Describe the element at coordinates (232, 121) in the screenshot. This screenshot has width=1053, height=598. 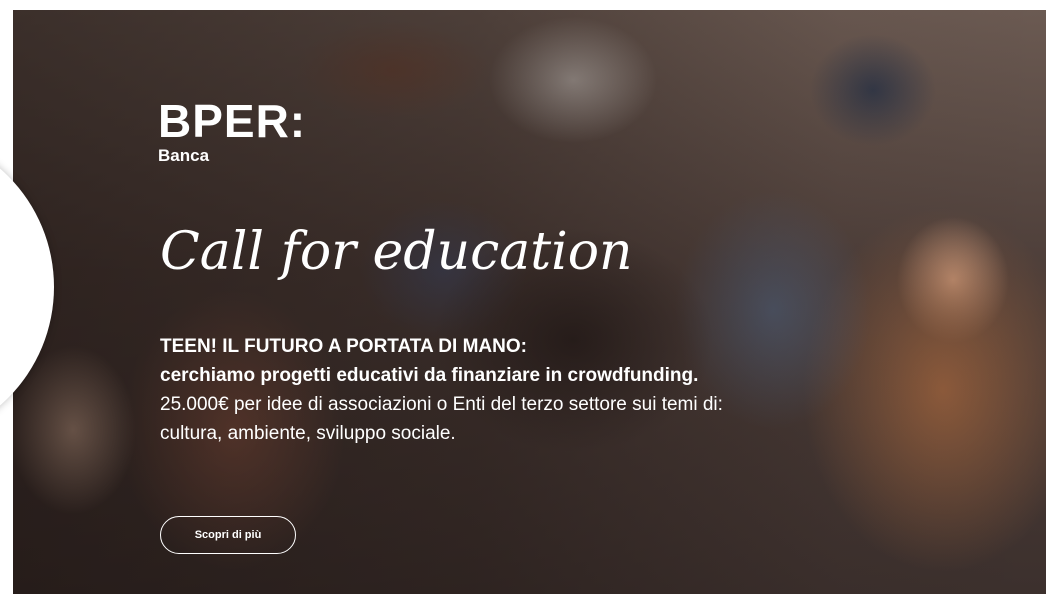
I see `logo-brand-text: BPER:` at that location.